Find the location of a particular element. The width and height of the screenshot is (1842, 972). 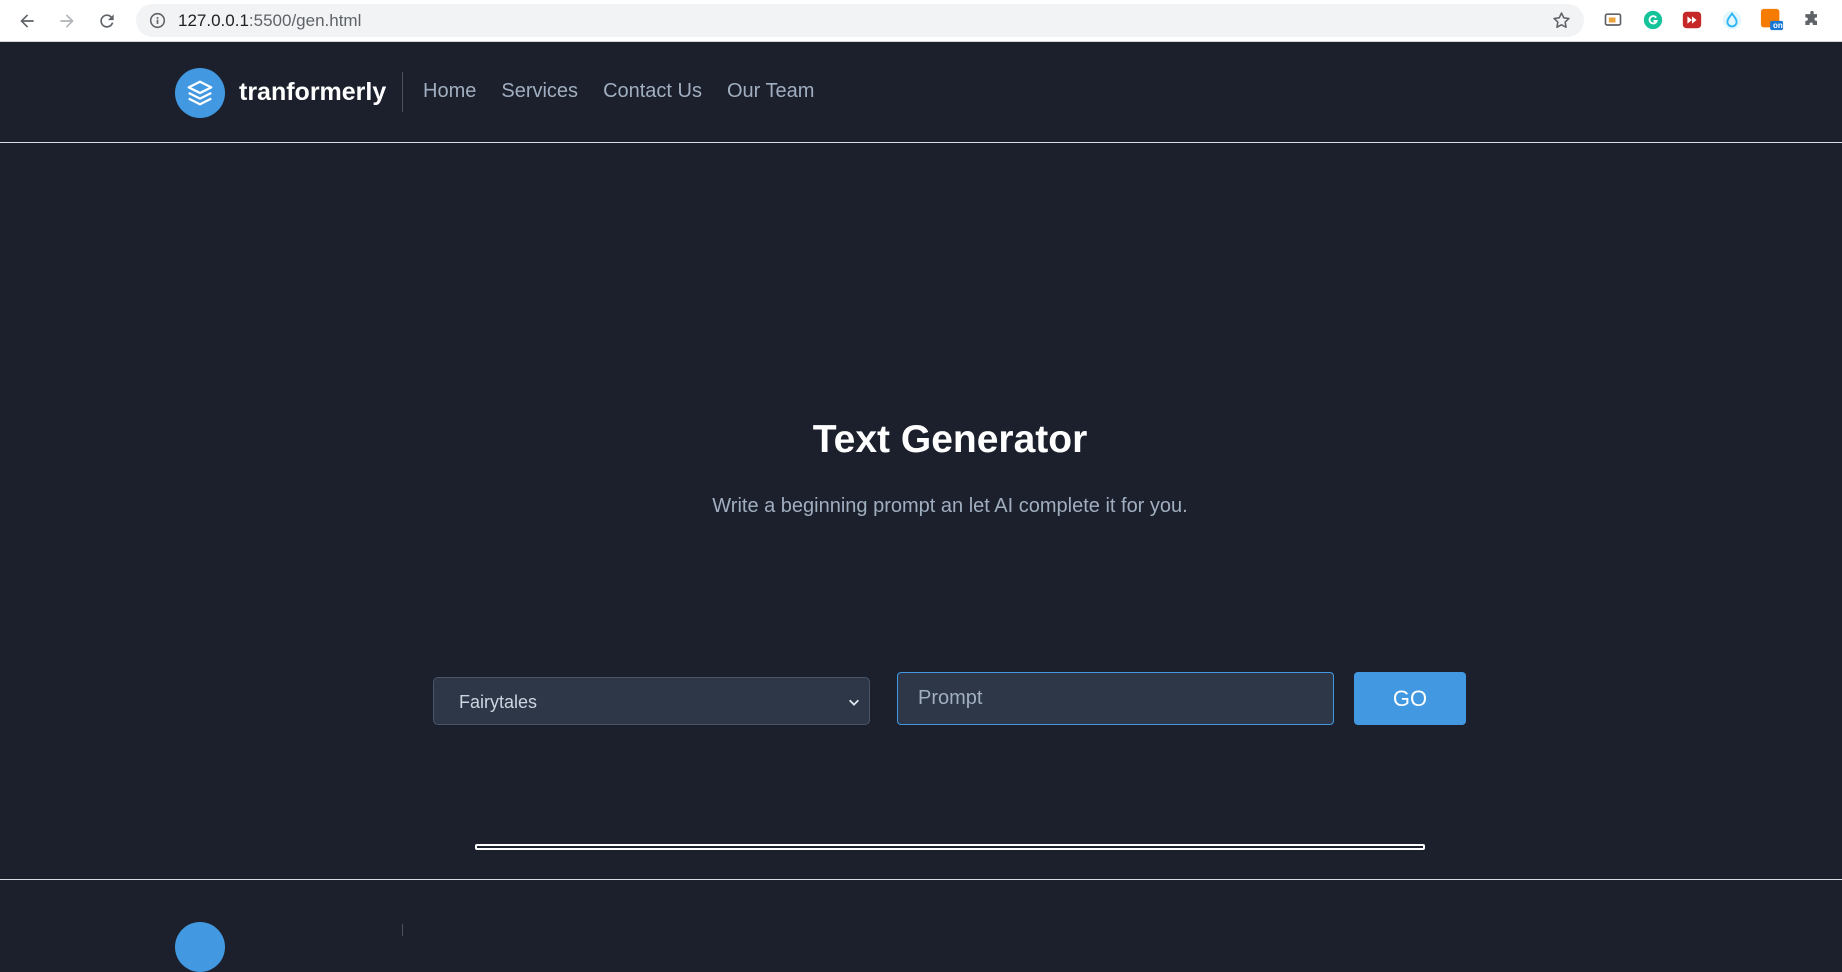

address-bar: 127.0.0.1:5500/gen.html is located at coordinates (860, 20).